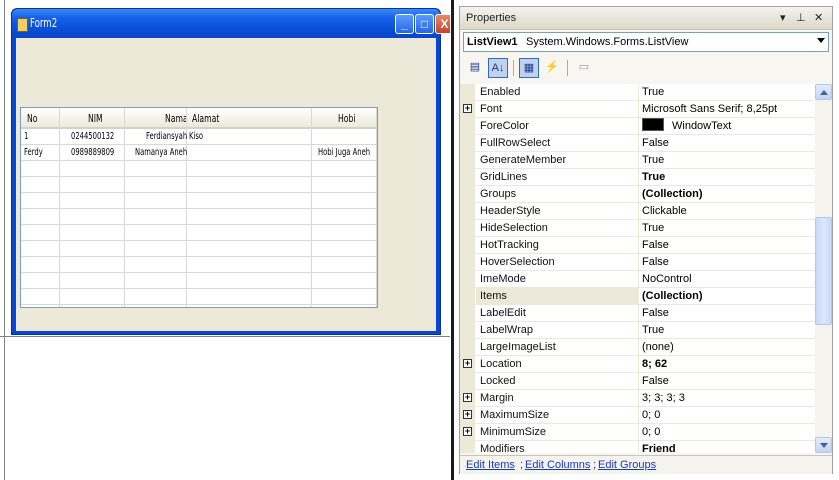  What do you see at coordinates (347, 118) in the screenshot?
I see `column-header-hobi: Hobi` at bounding box center [347, 118].